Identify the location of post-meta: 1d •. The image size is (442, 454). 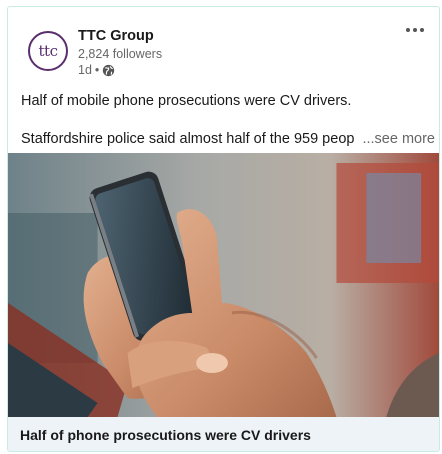
(96, 70).